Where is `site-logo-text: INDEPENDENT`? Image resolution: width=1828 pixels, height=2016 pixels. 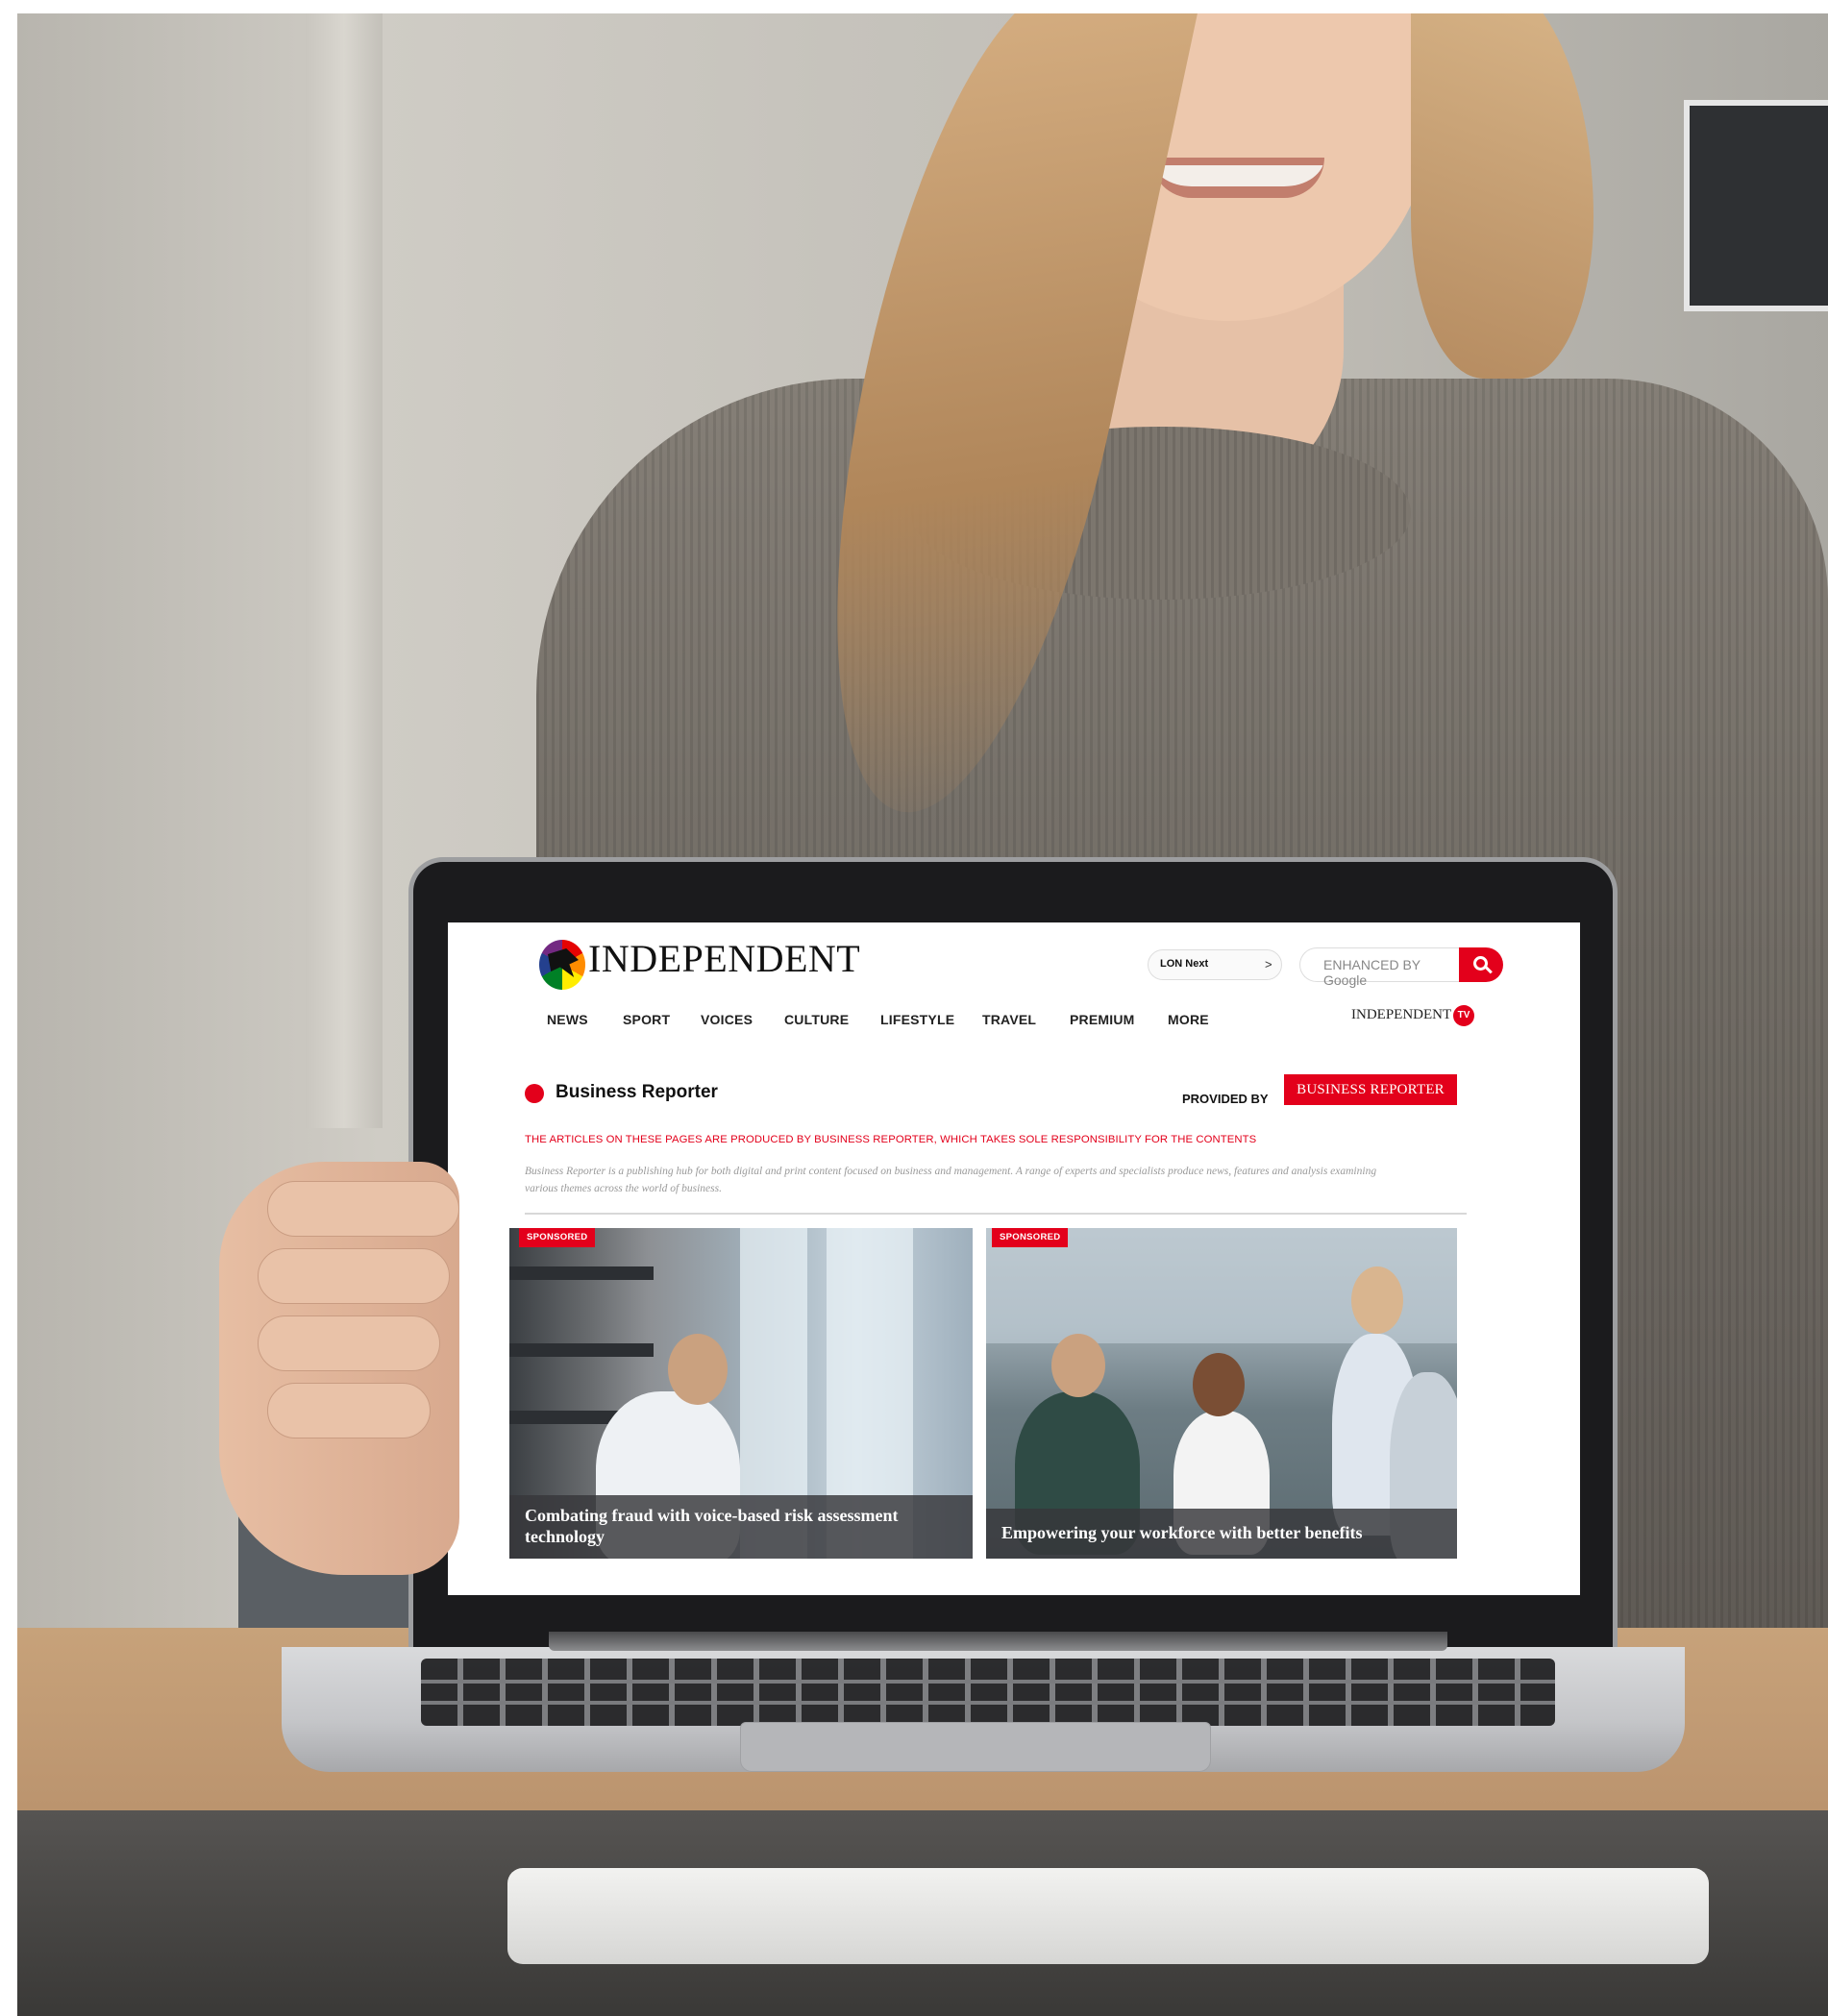 site-logo-text: INDEPENDENT is located at coordinates (724, 958).